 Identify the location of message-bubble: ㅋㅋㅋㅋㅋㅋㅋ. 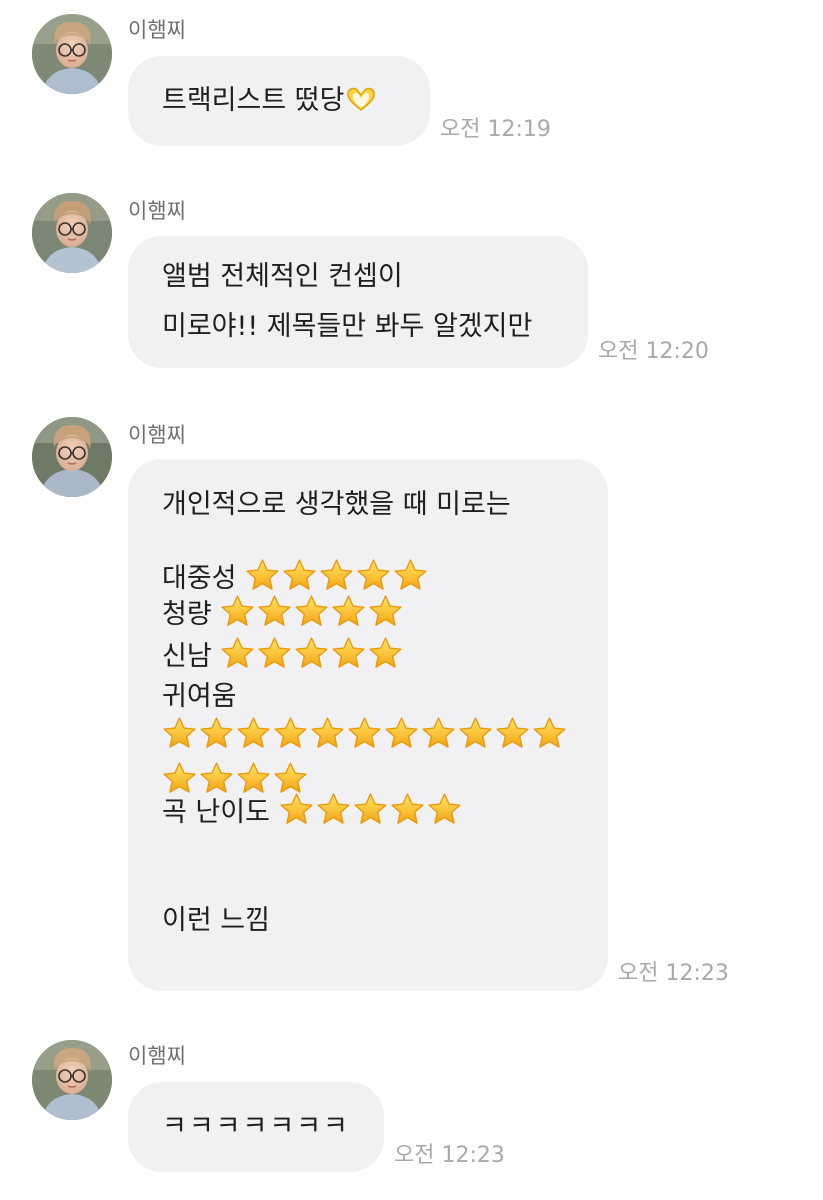
(256, 1127).